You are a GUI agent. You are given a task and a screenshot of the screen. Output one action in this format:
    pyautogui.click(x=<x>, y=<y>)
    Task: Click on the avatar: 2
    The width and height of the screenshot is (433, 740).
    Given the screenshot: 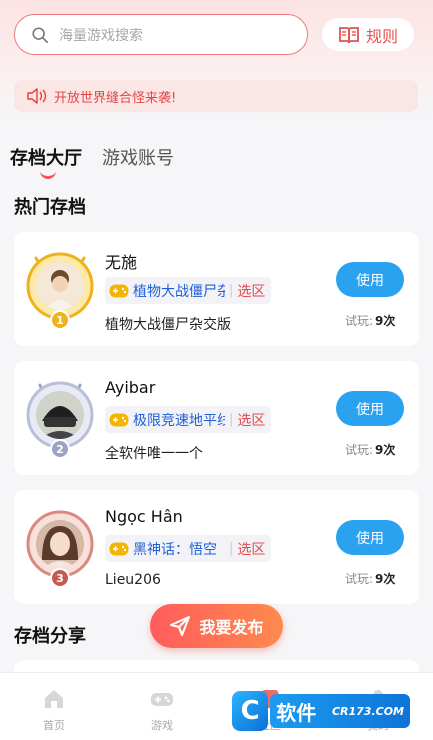 What is the action you would take?
    pyautogui.click(x=60, y=419)
    